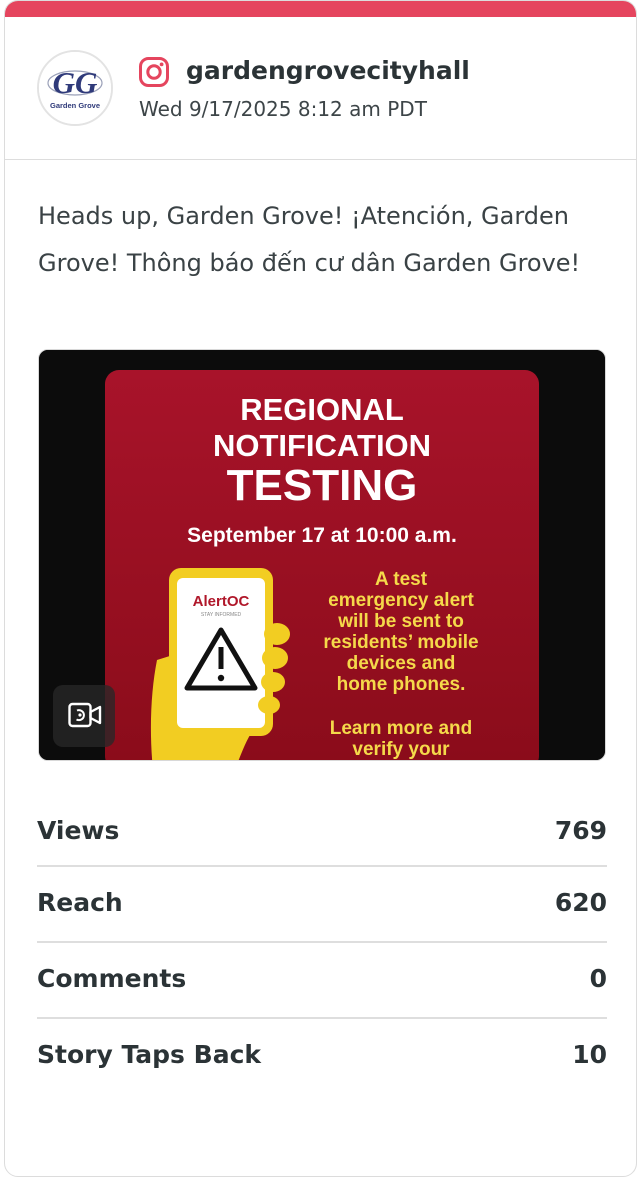 This screenshot has width=639, height=1179. What do you see at coordinates (322, 445) in the screenshot?
I see `poster-line2: NOTIFICATION` at bounding box center [322, 445].